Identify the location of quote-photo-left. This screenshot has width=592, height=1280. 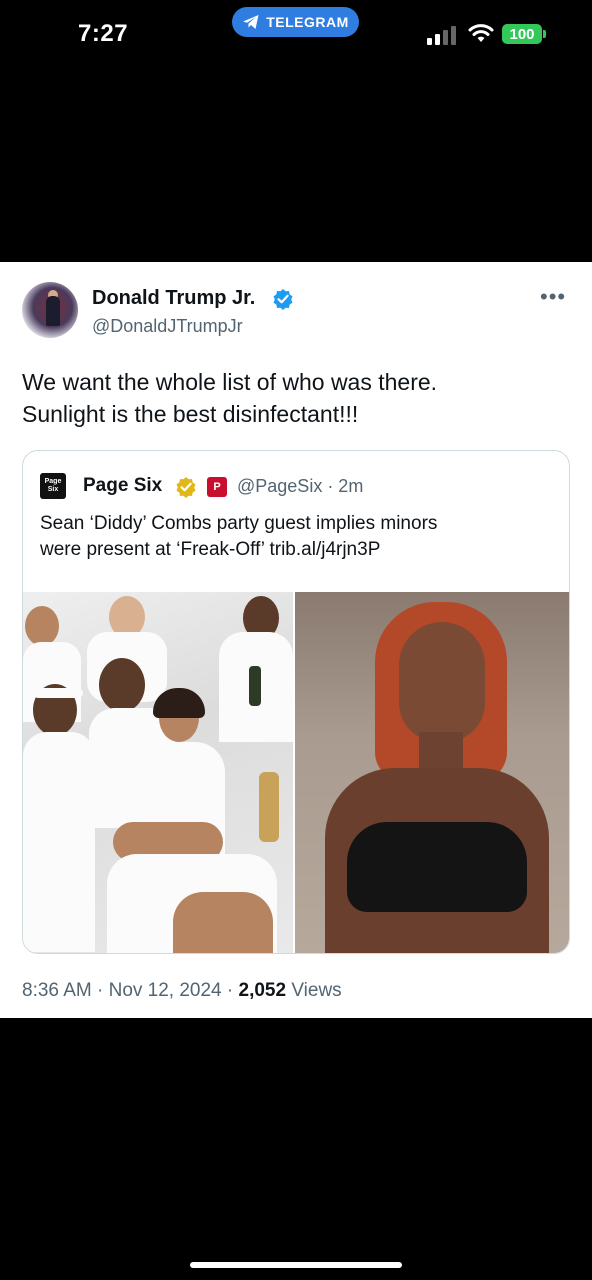
(158, 772).